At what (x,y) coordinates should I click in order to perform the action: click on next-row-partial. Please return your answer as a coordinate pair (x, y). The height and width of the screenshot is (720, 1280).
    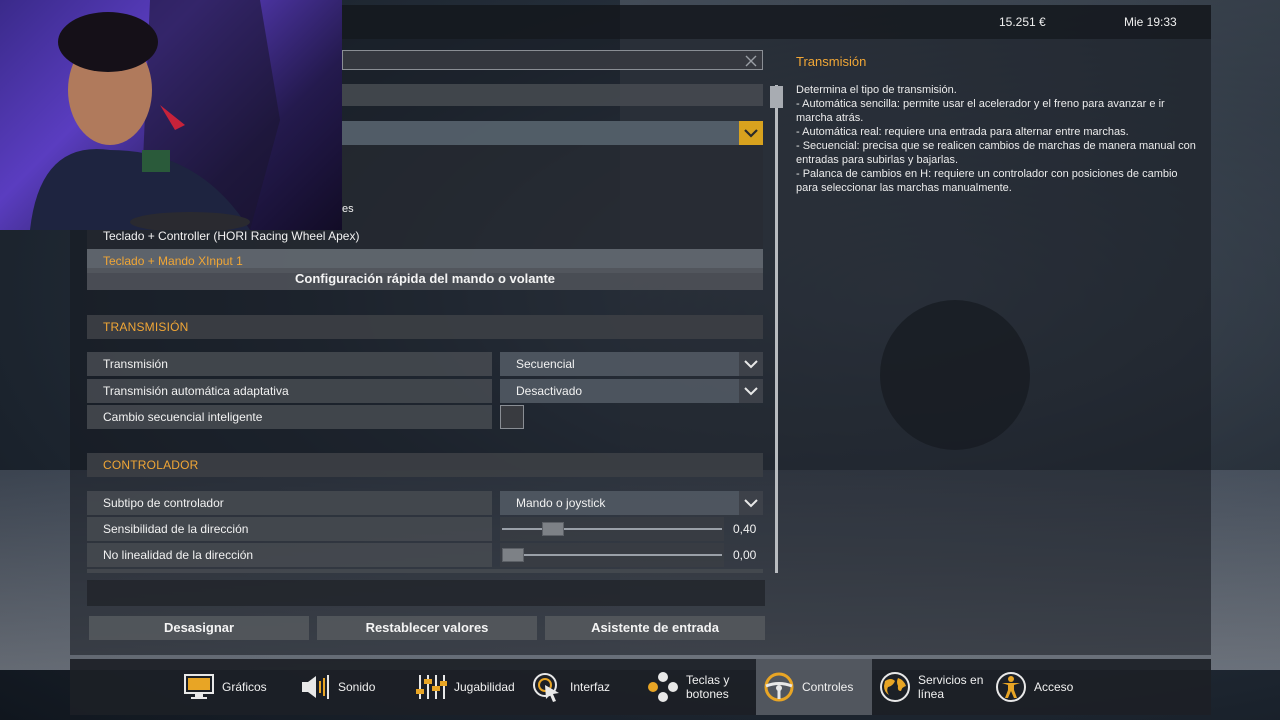
    Looking at the image, I should click on (425, 571).